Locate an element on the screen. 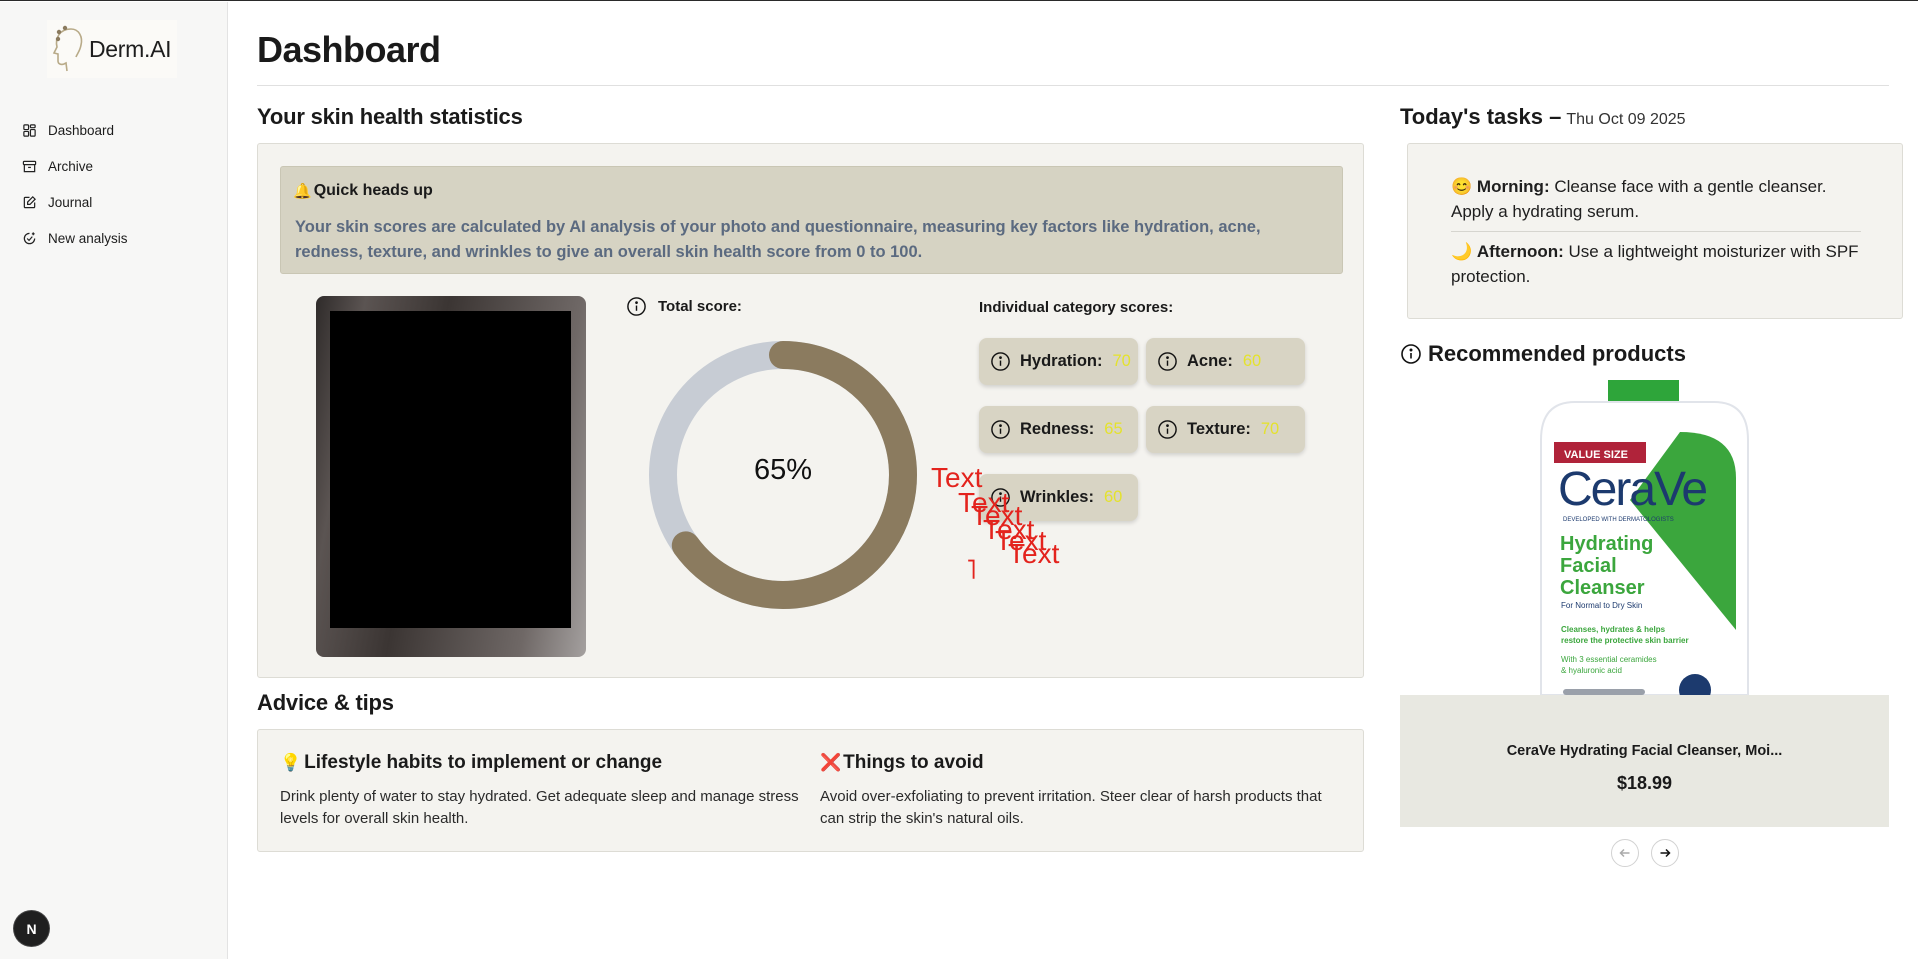 The width and height of the screenshot is (1918, 959). task-morning-label: Morning: is located at coordinates (1513, 186).